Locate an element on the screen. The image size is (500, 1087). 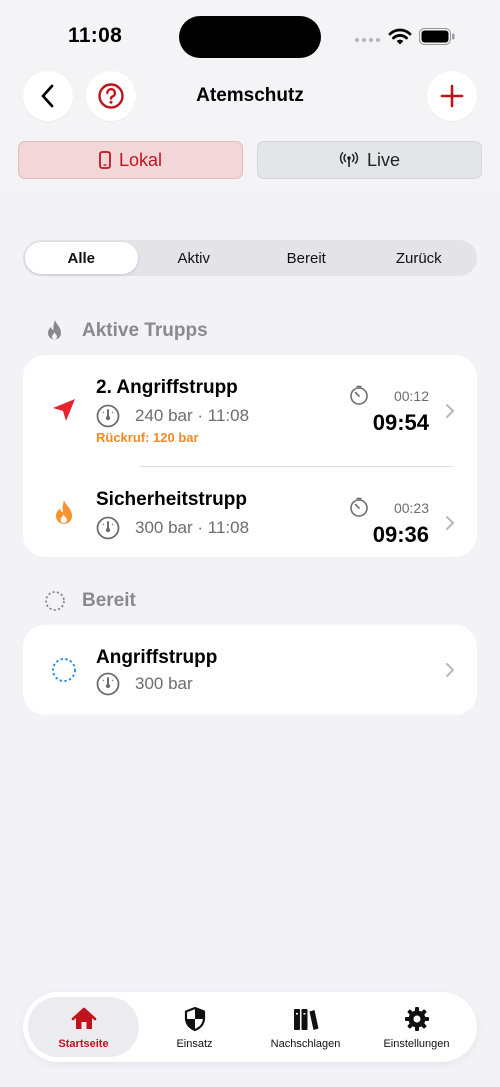
tab-nachschlagen: Nachschlagen is located at coordinates (305, 1027).